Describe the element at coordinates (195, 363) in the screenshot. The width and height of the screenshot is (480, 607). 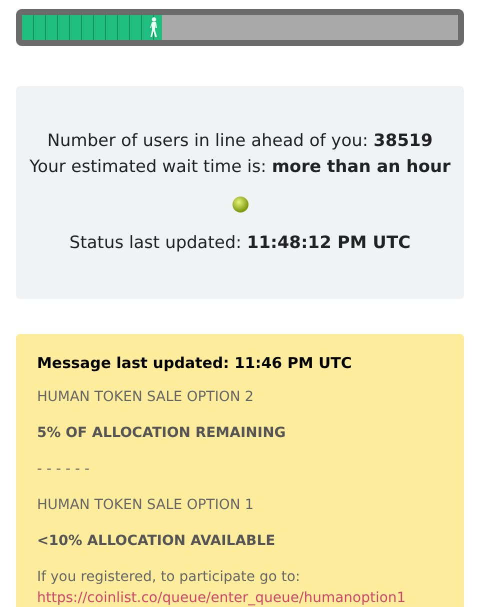
I see `message-title: Message last updated: 11:46 PM UTC` at that location.